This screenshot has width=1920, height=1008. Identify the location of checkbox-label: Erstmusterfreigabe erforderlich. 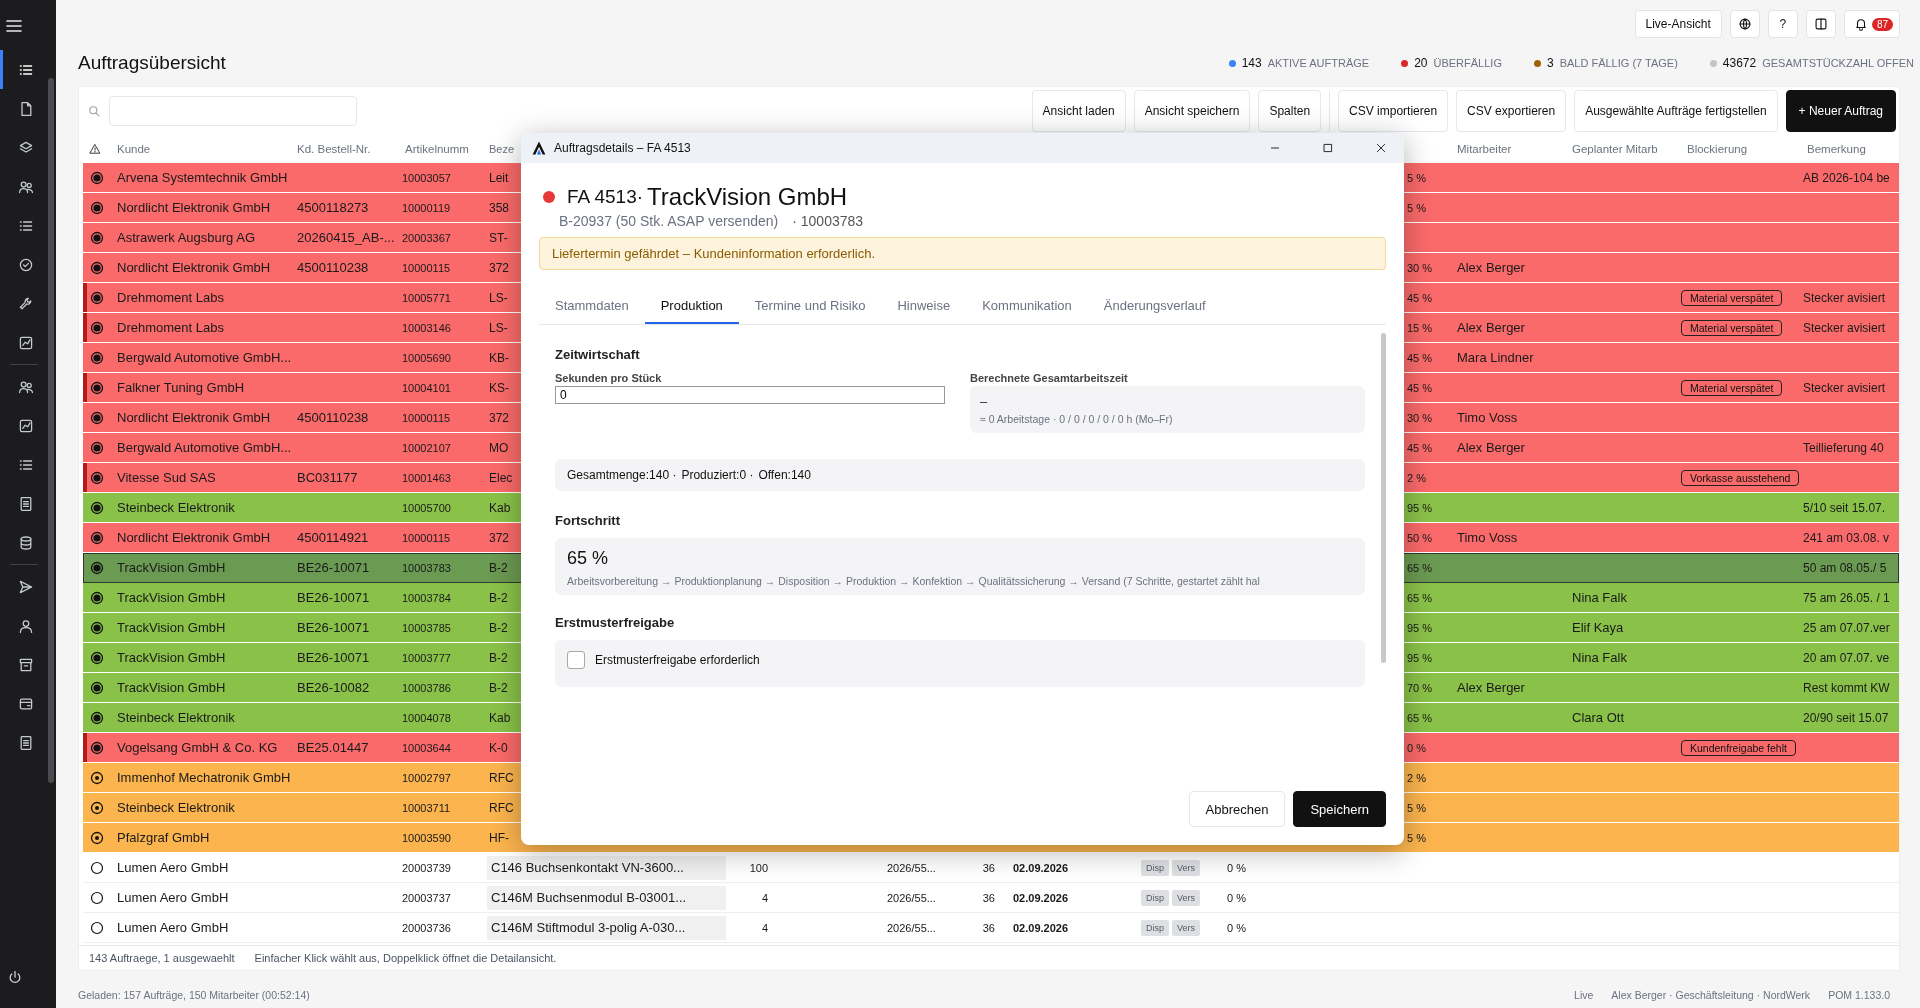
(677, 660).